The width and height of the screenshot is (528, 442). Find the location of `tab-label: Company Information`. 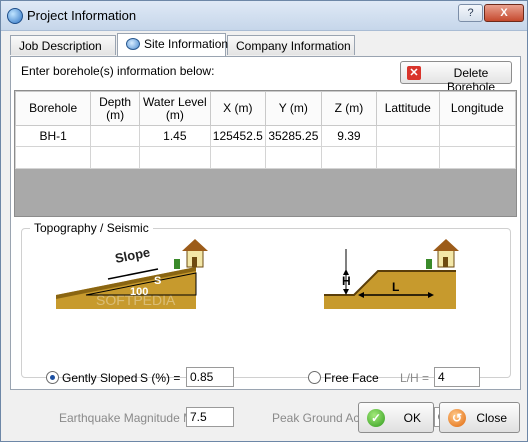

tab-label: Company Information is located at coordinates (293, 46).